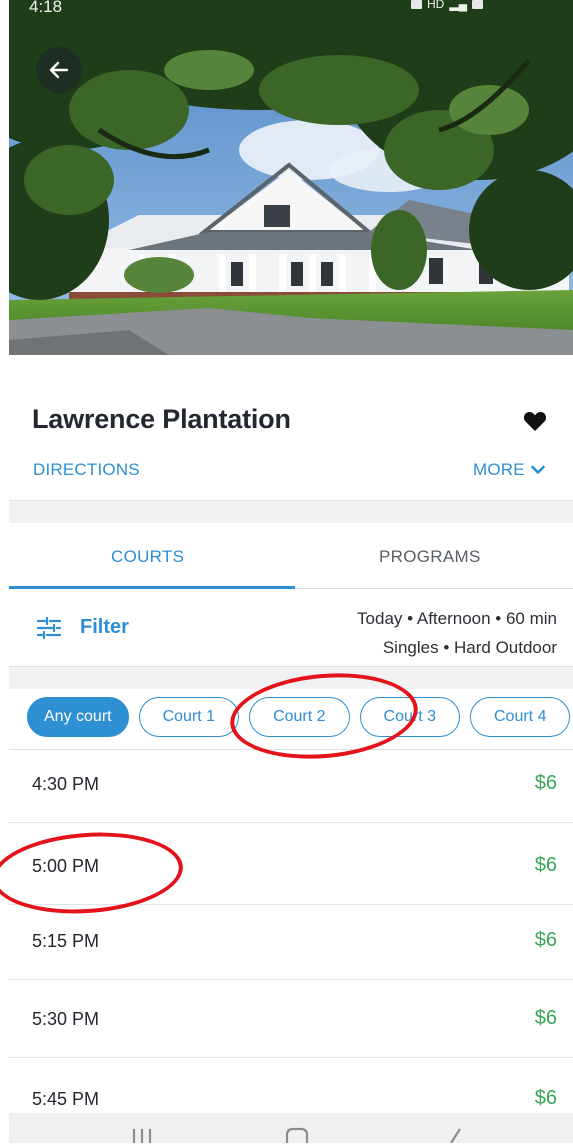  What do you see at coordinates (147, 557) in the screenshot?
I see `tab-courts: COURTS` at bounding box center [147, 557].